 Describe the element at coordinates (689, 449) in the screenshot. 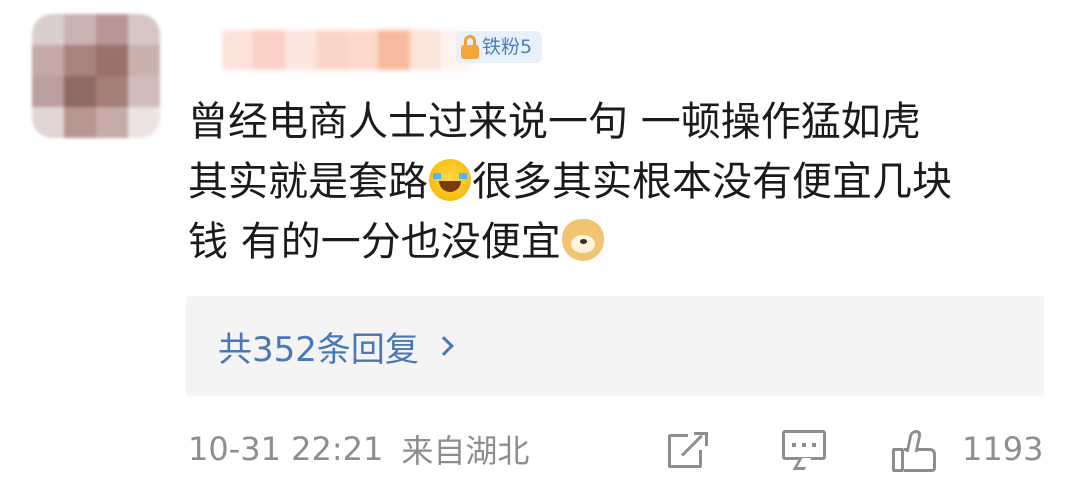

I see `share-icon` at that location.